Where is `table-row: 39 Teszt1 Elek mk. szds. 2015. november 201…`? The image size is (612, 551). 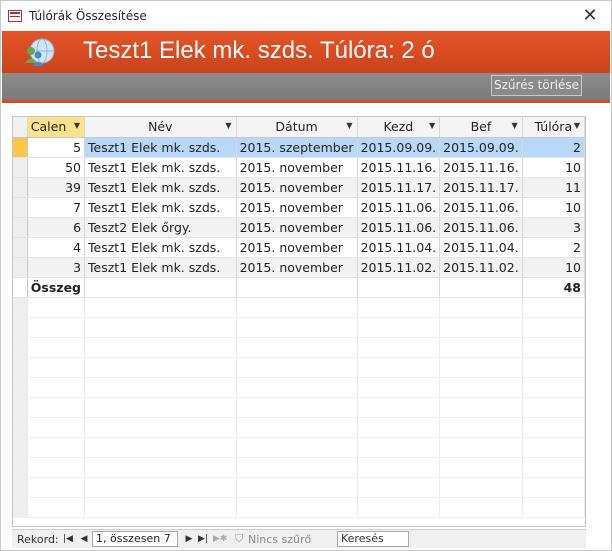
table-row: 39 Teszt1 Elek mk. szds. 2015. november 201… is located at coordinates (299, 187).